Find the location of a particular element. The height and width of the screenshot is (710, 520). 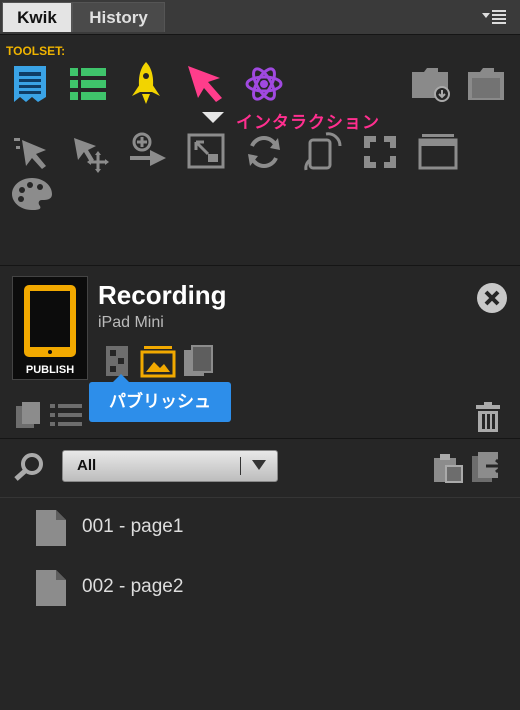

publish-label: PUBLISH is located at coordinates (50, 370).